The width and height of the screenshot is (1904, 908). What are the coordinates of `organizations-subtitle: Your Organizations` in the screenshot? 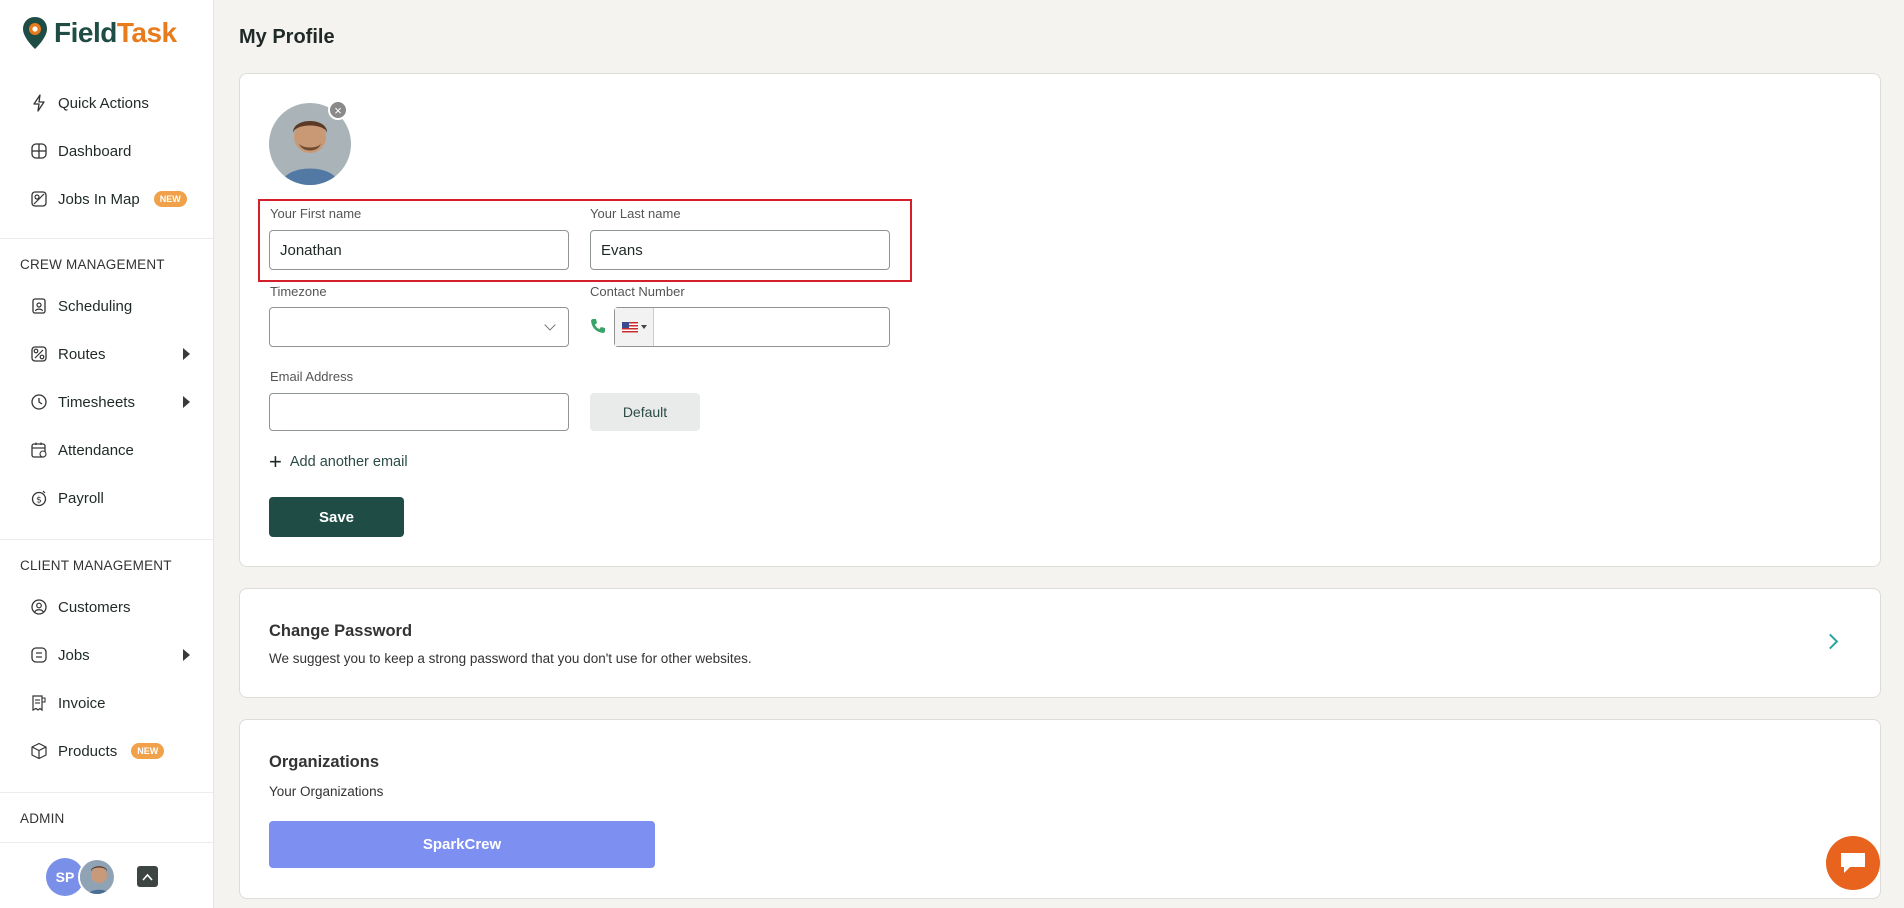 It's located at (326, 791).